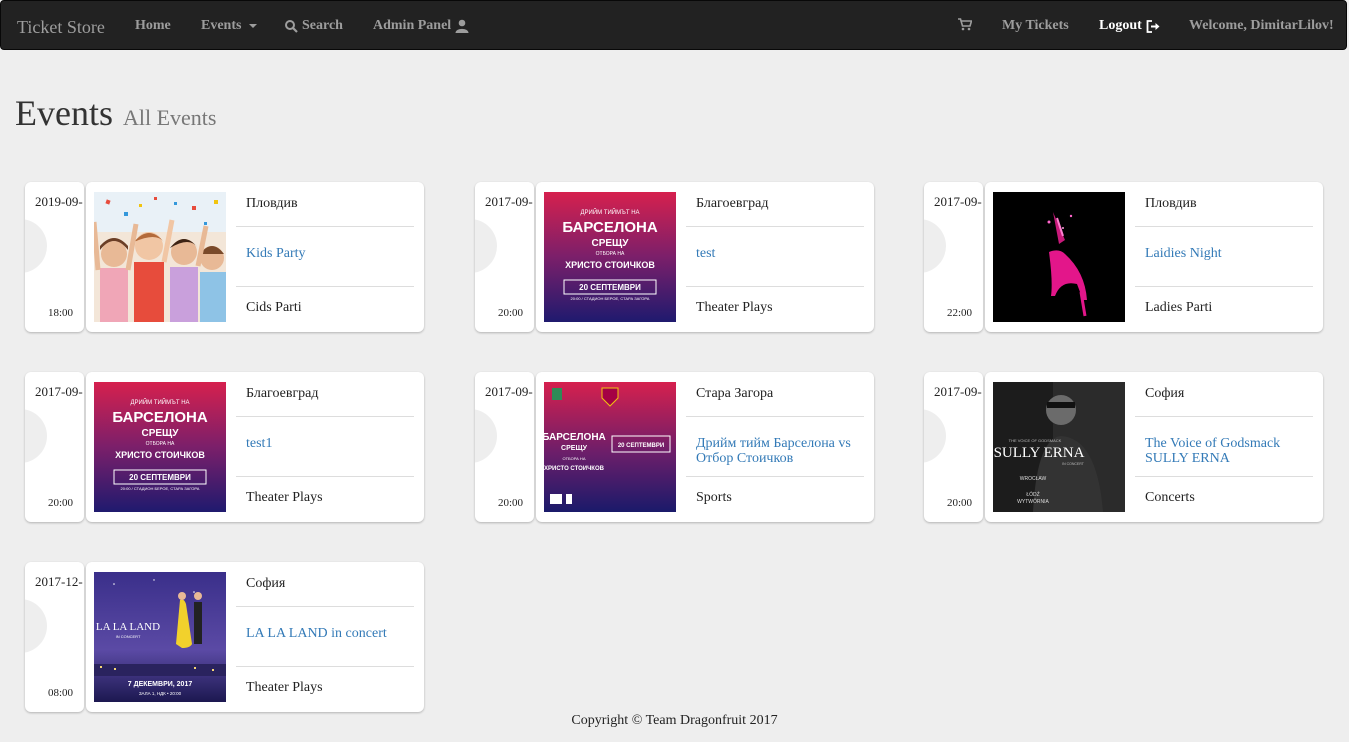  I want to click on event-name-link: Дрийм тийм Барселона vs Отбор Стоичков, so click(780, 451).